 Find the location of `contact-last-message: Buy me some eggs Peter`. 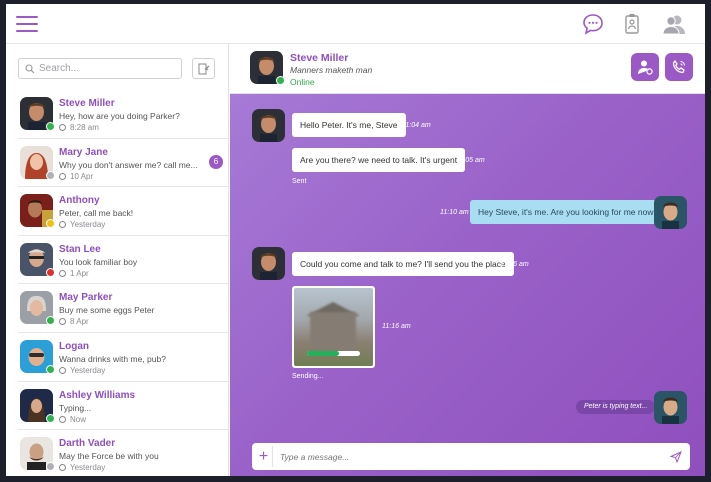

contact-last-message: Buy me some eggs Peter is located at coordinates (107, 310).